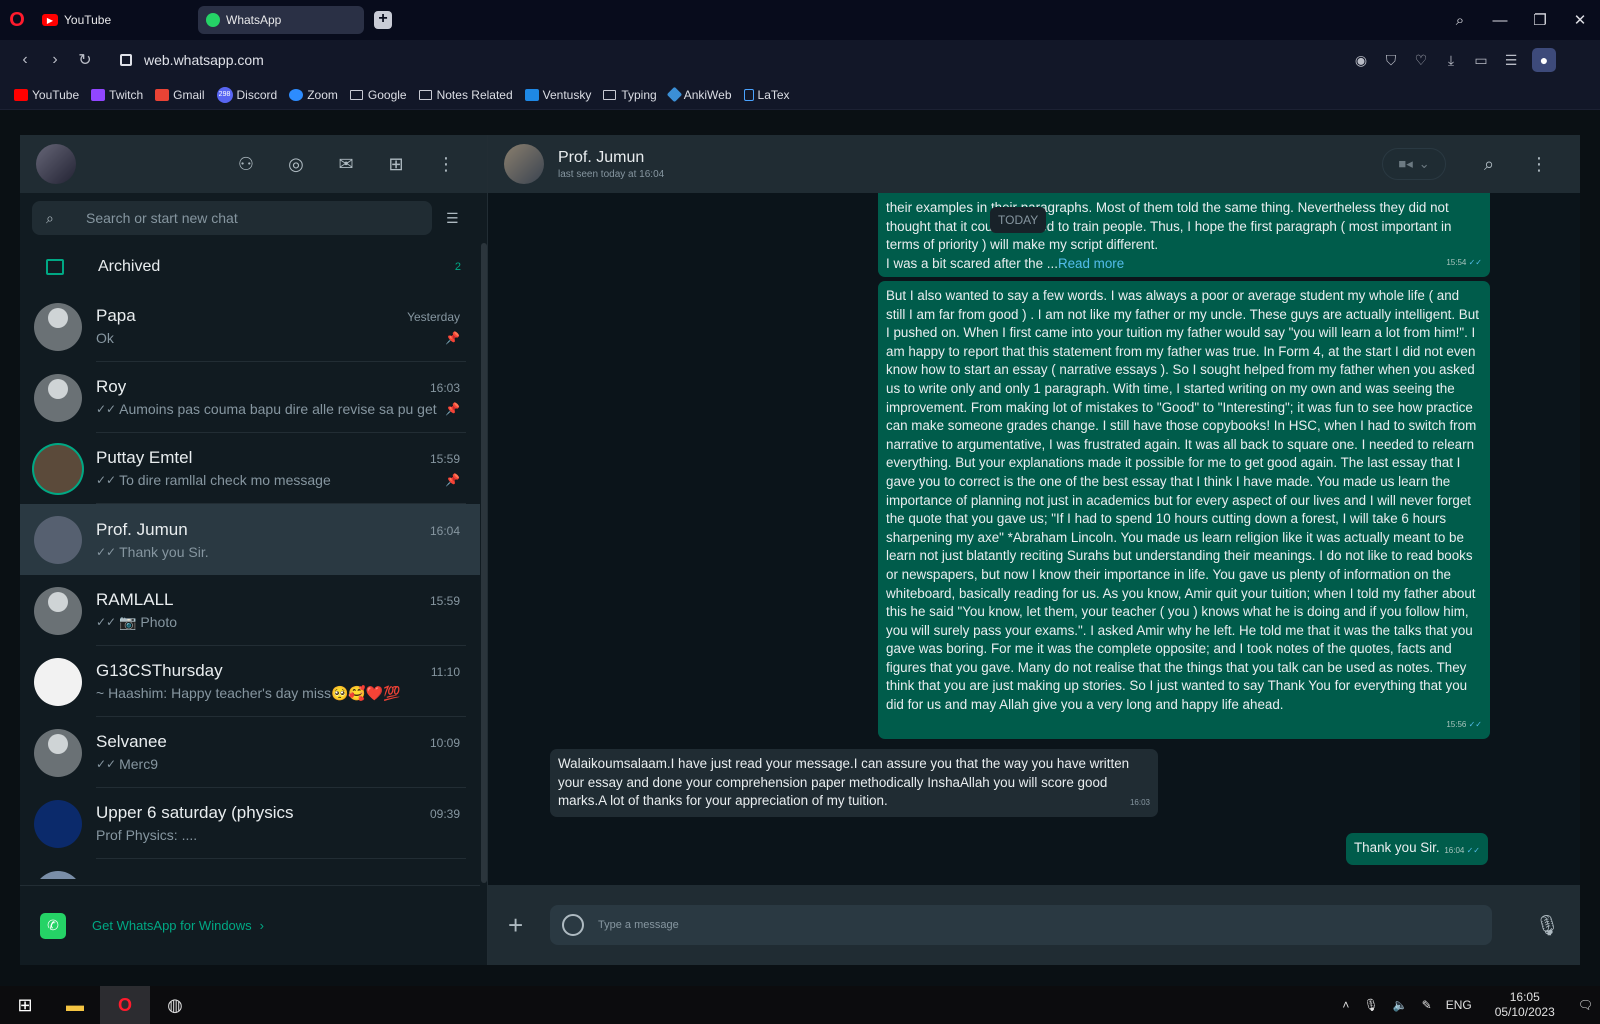 The height and width of the screenshot is (1024, 1600). I want to click on bookmark-zoom: Zoom, so click(313, 95).